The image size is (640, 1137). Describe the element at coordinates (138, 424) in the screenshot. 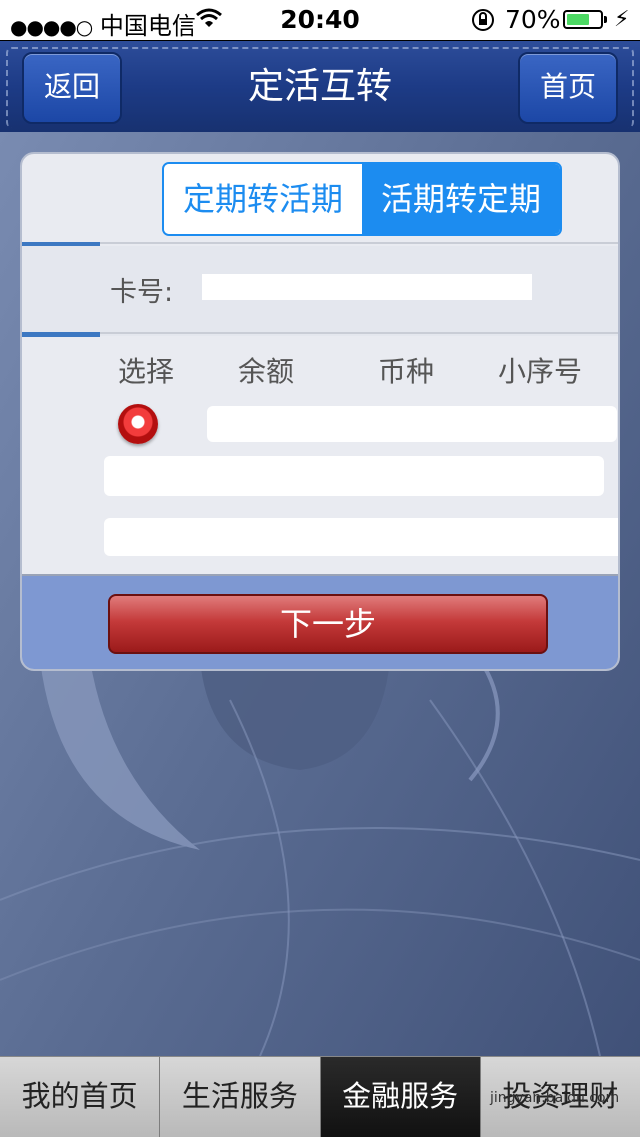

I see `account-radio-selected` at that location.